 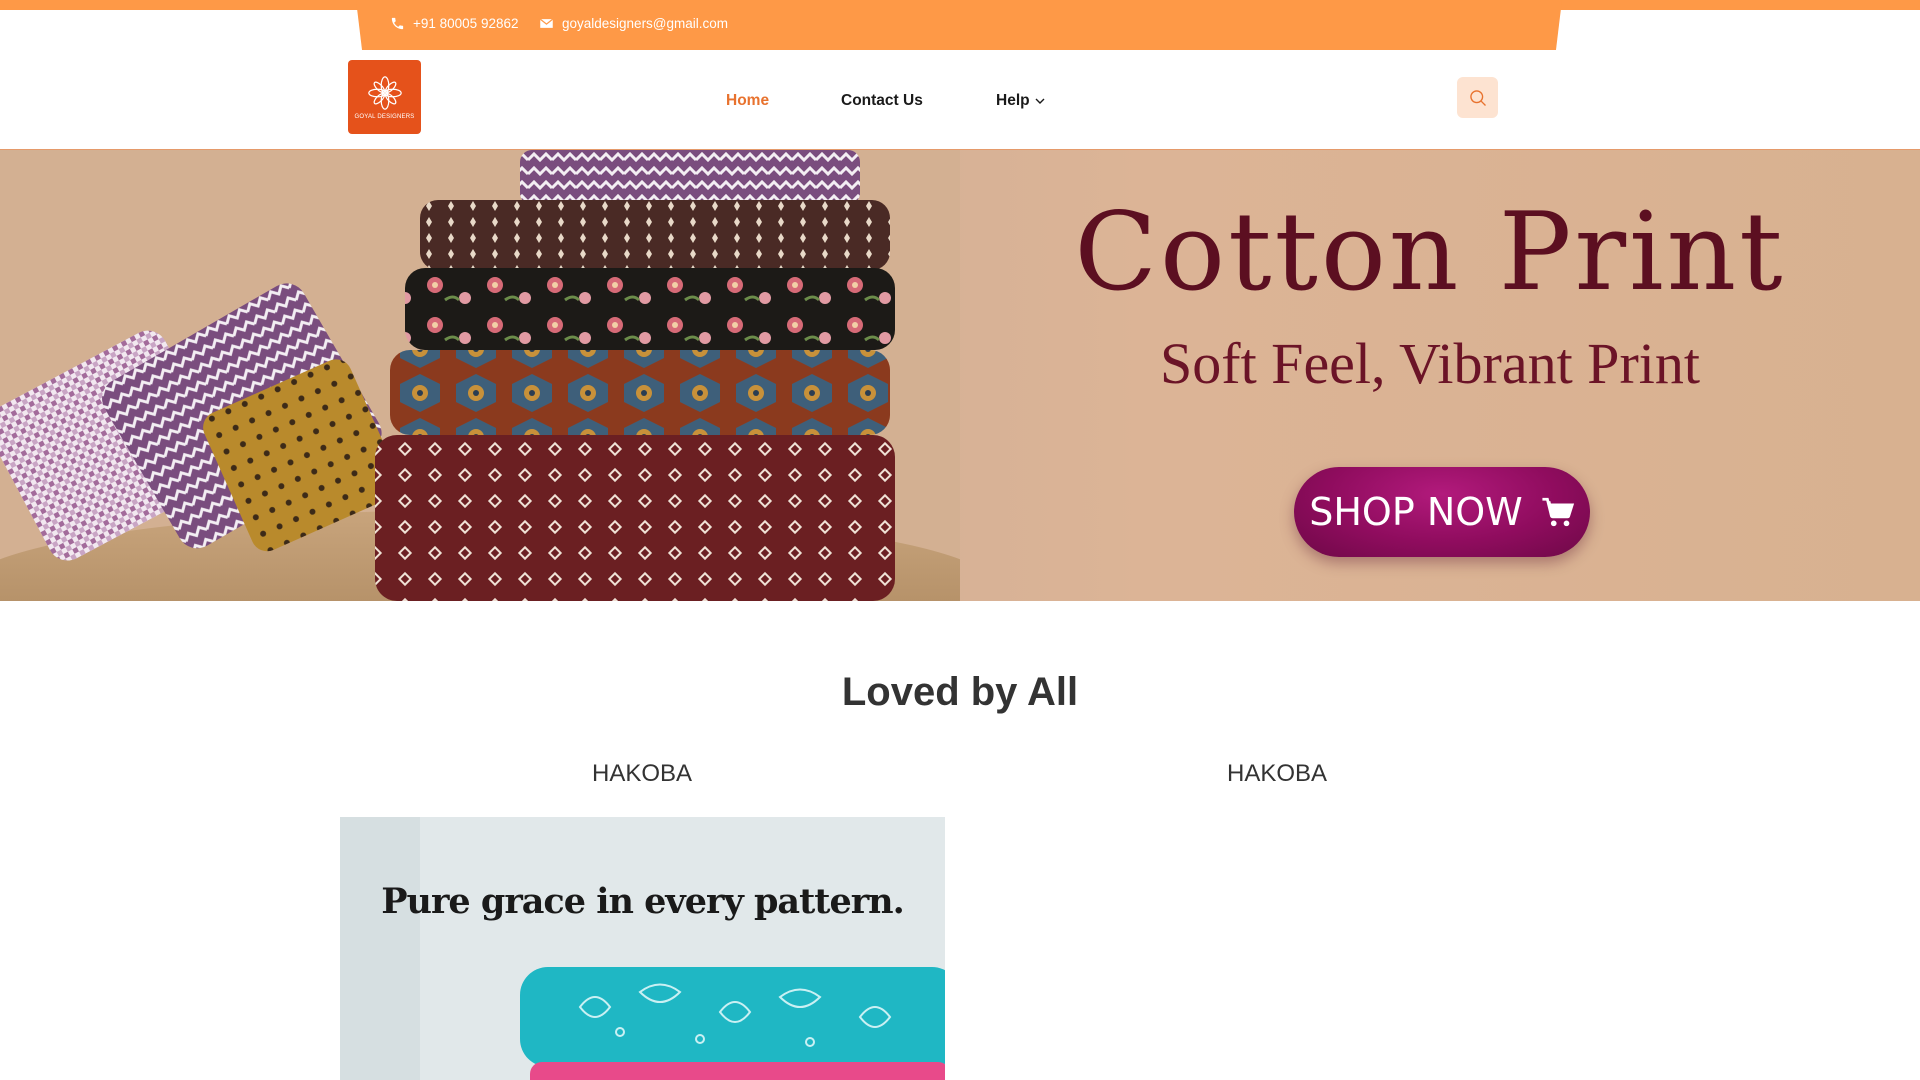 I want to click on contact-bar, so click(x=959, y=25).